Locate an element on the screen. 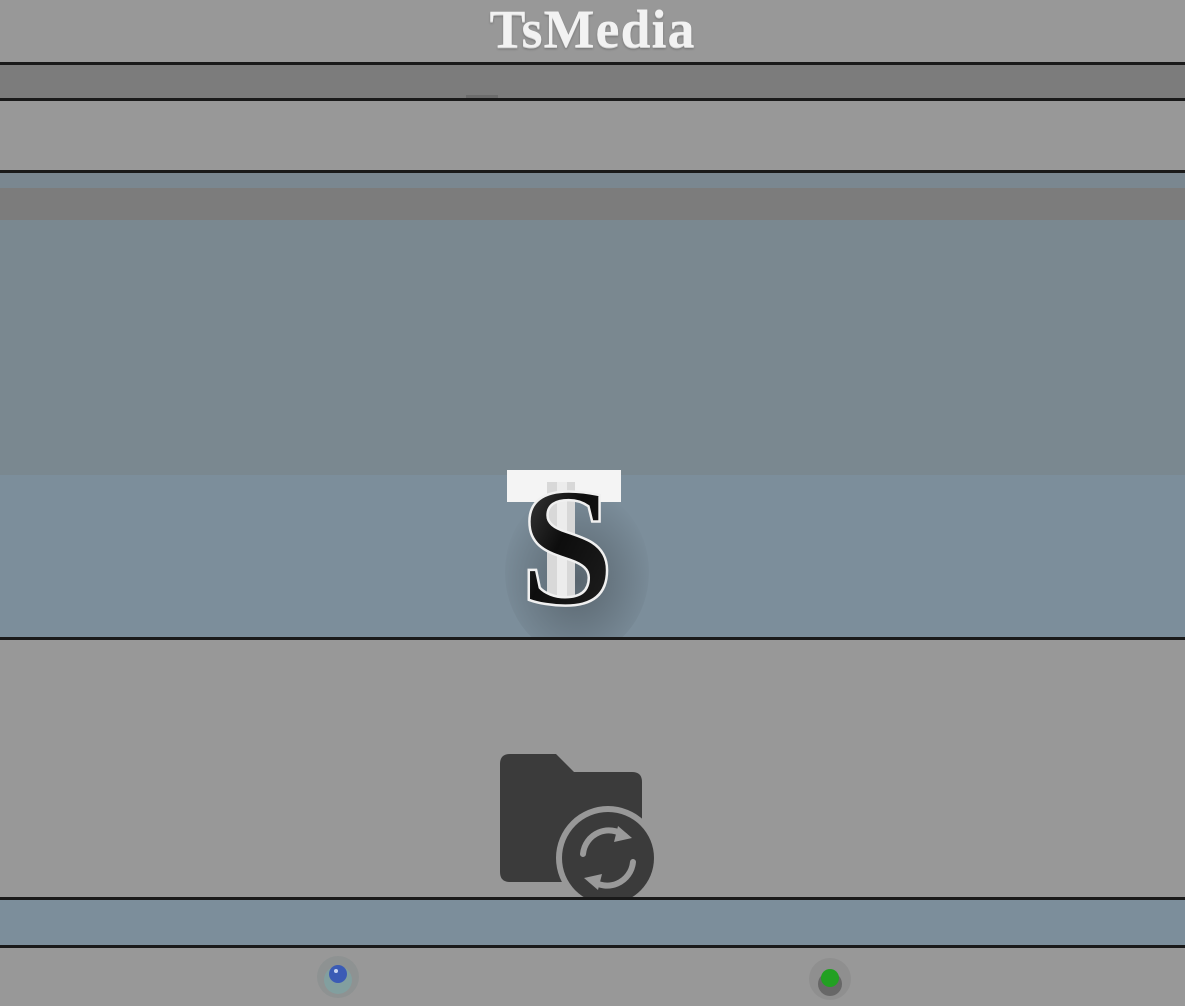 This screenshot has width=1185, height=1006. empty-panel is located at coordinates (592, 135).